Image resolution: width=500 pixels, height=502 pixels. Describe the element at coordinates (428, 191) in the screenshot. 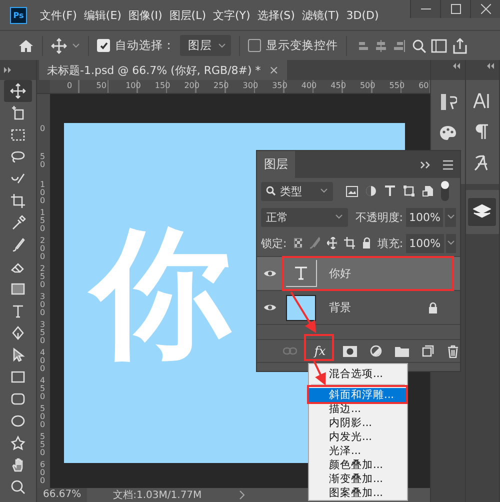

I see `smart-object-filter-icon` at that location.